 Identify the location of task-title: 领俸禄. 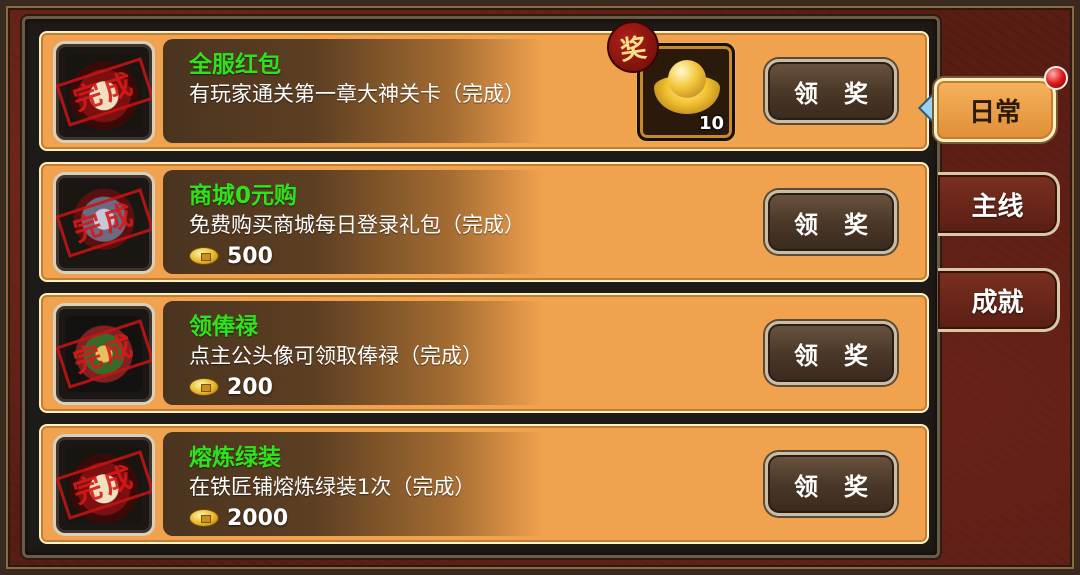
(223, 327).